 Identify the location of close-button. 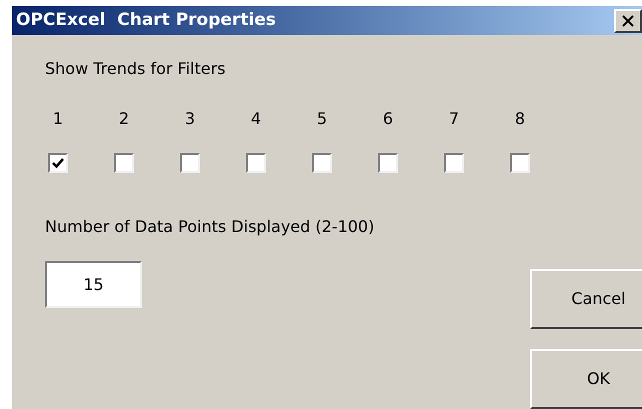
(628, 20).